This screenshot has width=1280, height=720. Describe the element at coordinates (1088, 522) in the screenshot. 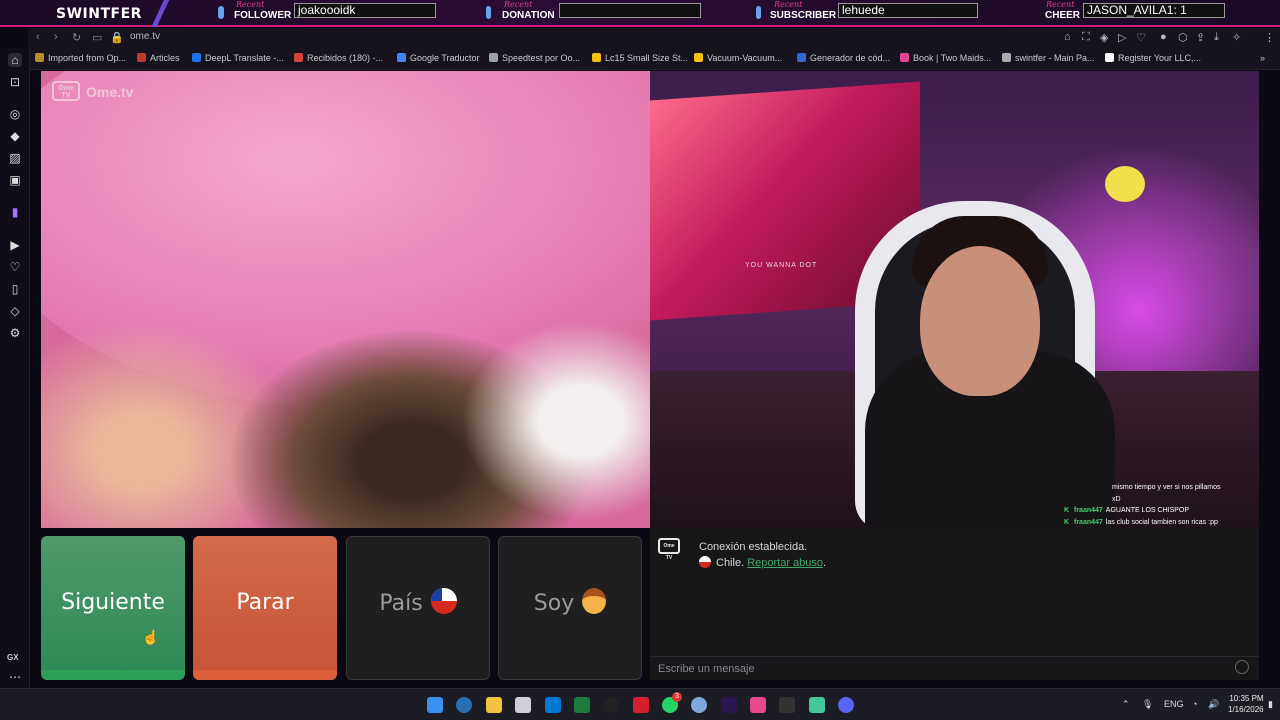

I see `chat-username: fraan447` at that location.